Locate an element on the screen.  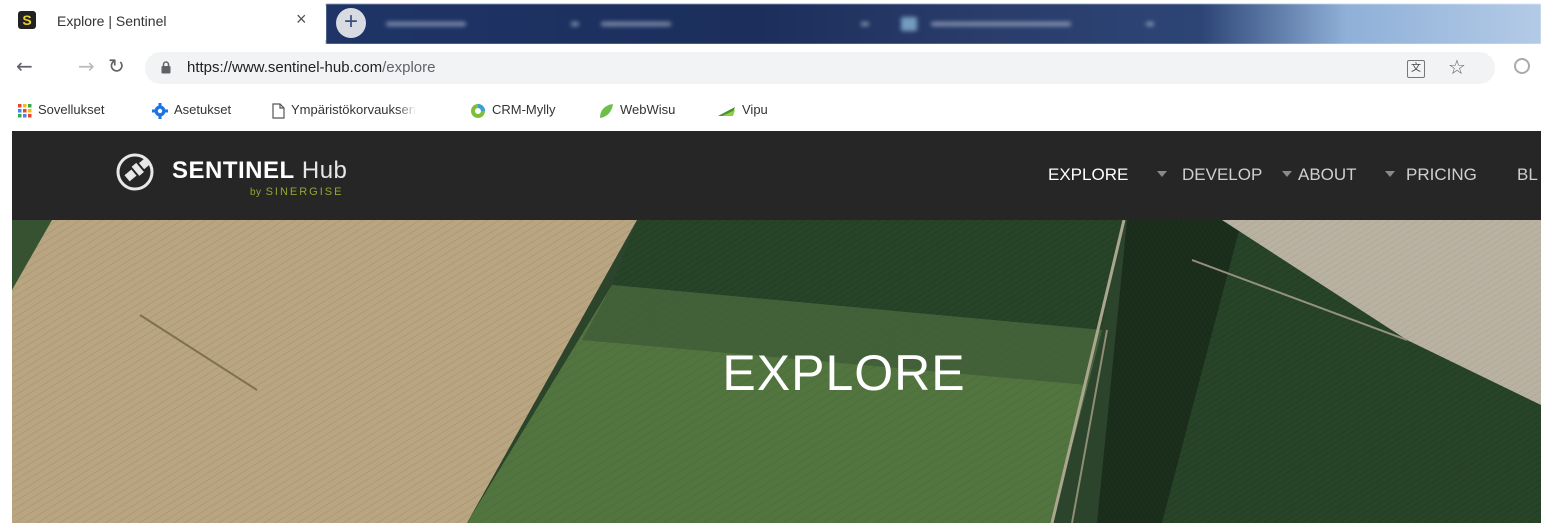
nav-explore: EXPLORE is located at coordinates (1088, 175).